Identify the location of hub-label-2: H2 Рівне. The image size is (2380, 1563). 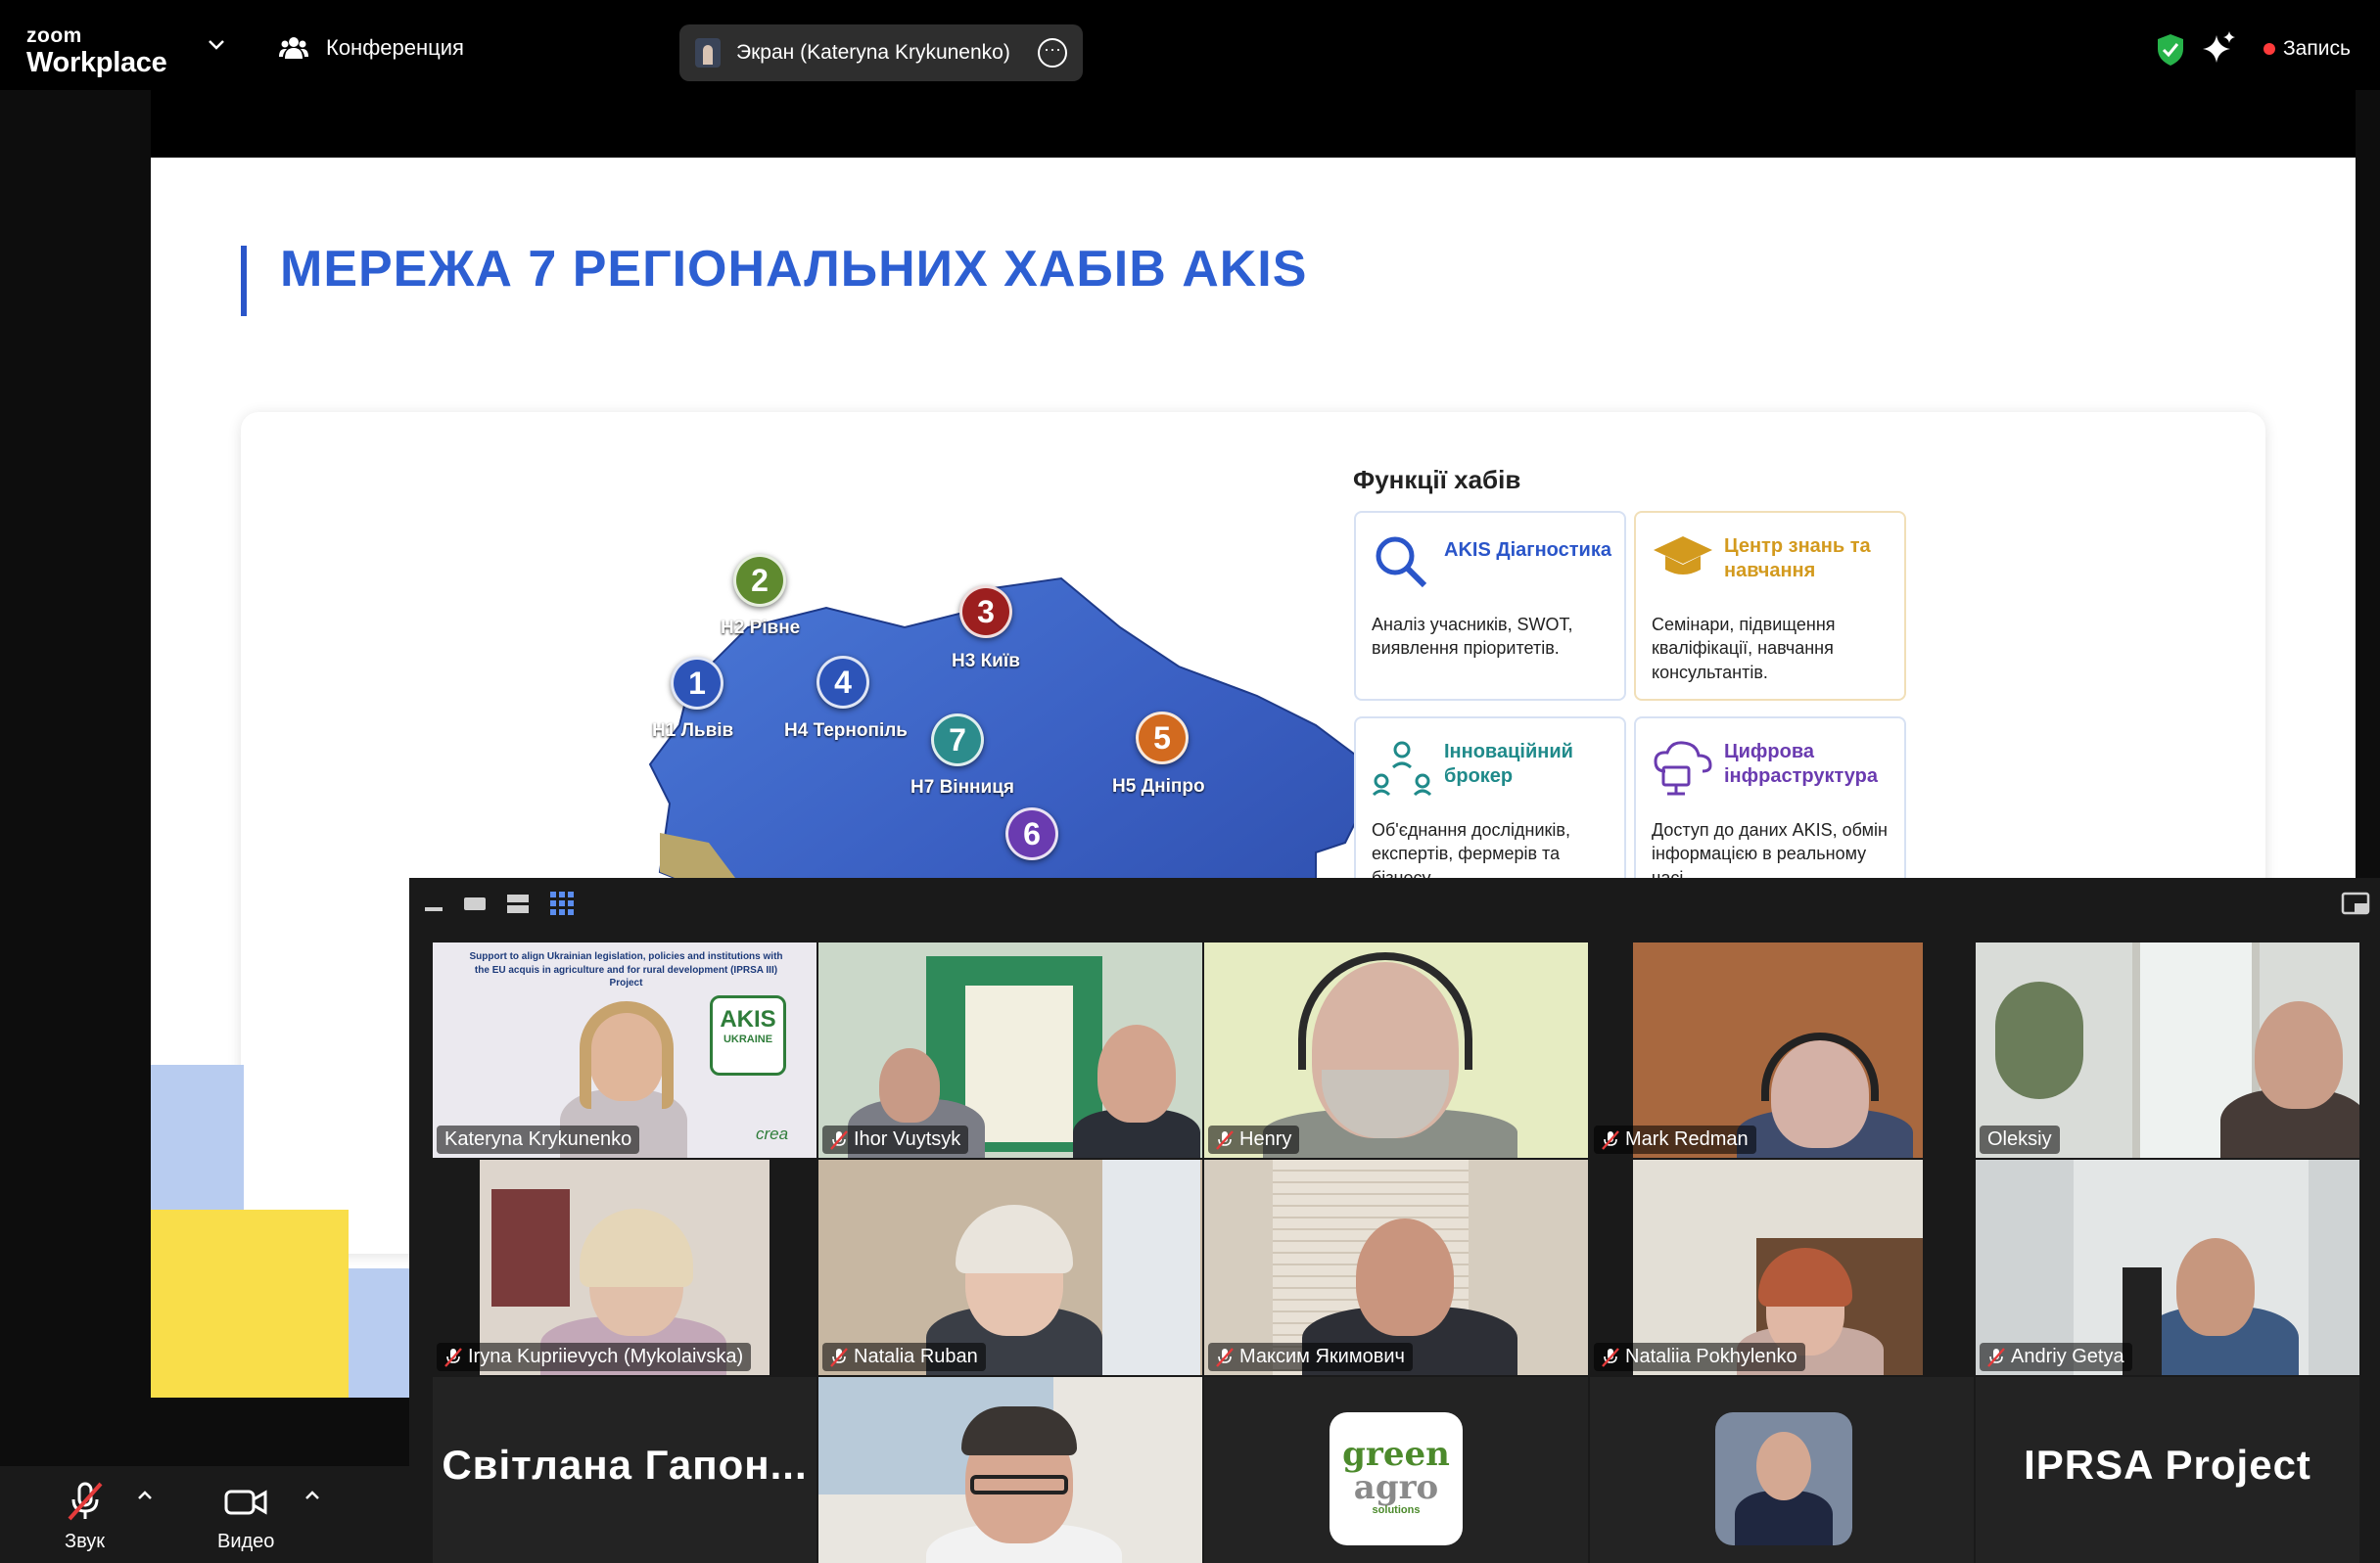
(761, 628).